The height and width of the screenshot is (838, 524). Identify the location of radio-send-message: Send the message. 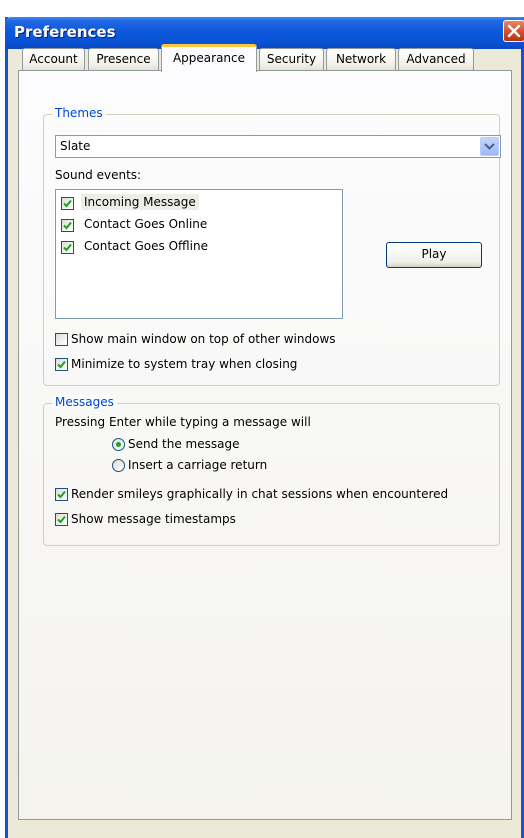
(212, 445).